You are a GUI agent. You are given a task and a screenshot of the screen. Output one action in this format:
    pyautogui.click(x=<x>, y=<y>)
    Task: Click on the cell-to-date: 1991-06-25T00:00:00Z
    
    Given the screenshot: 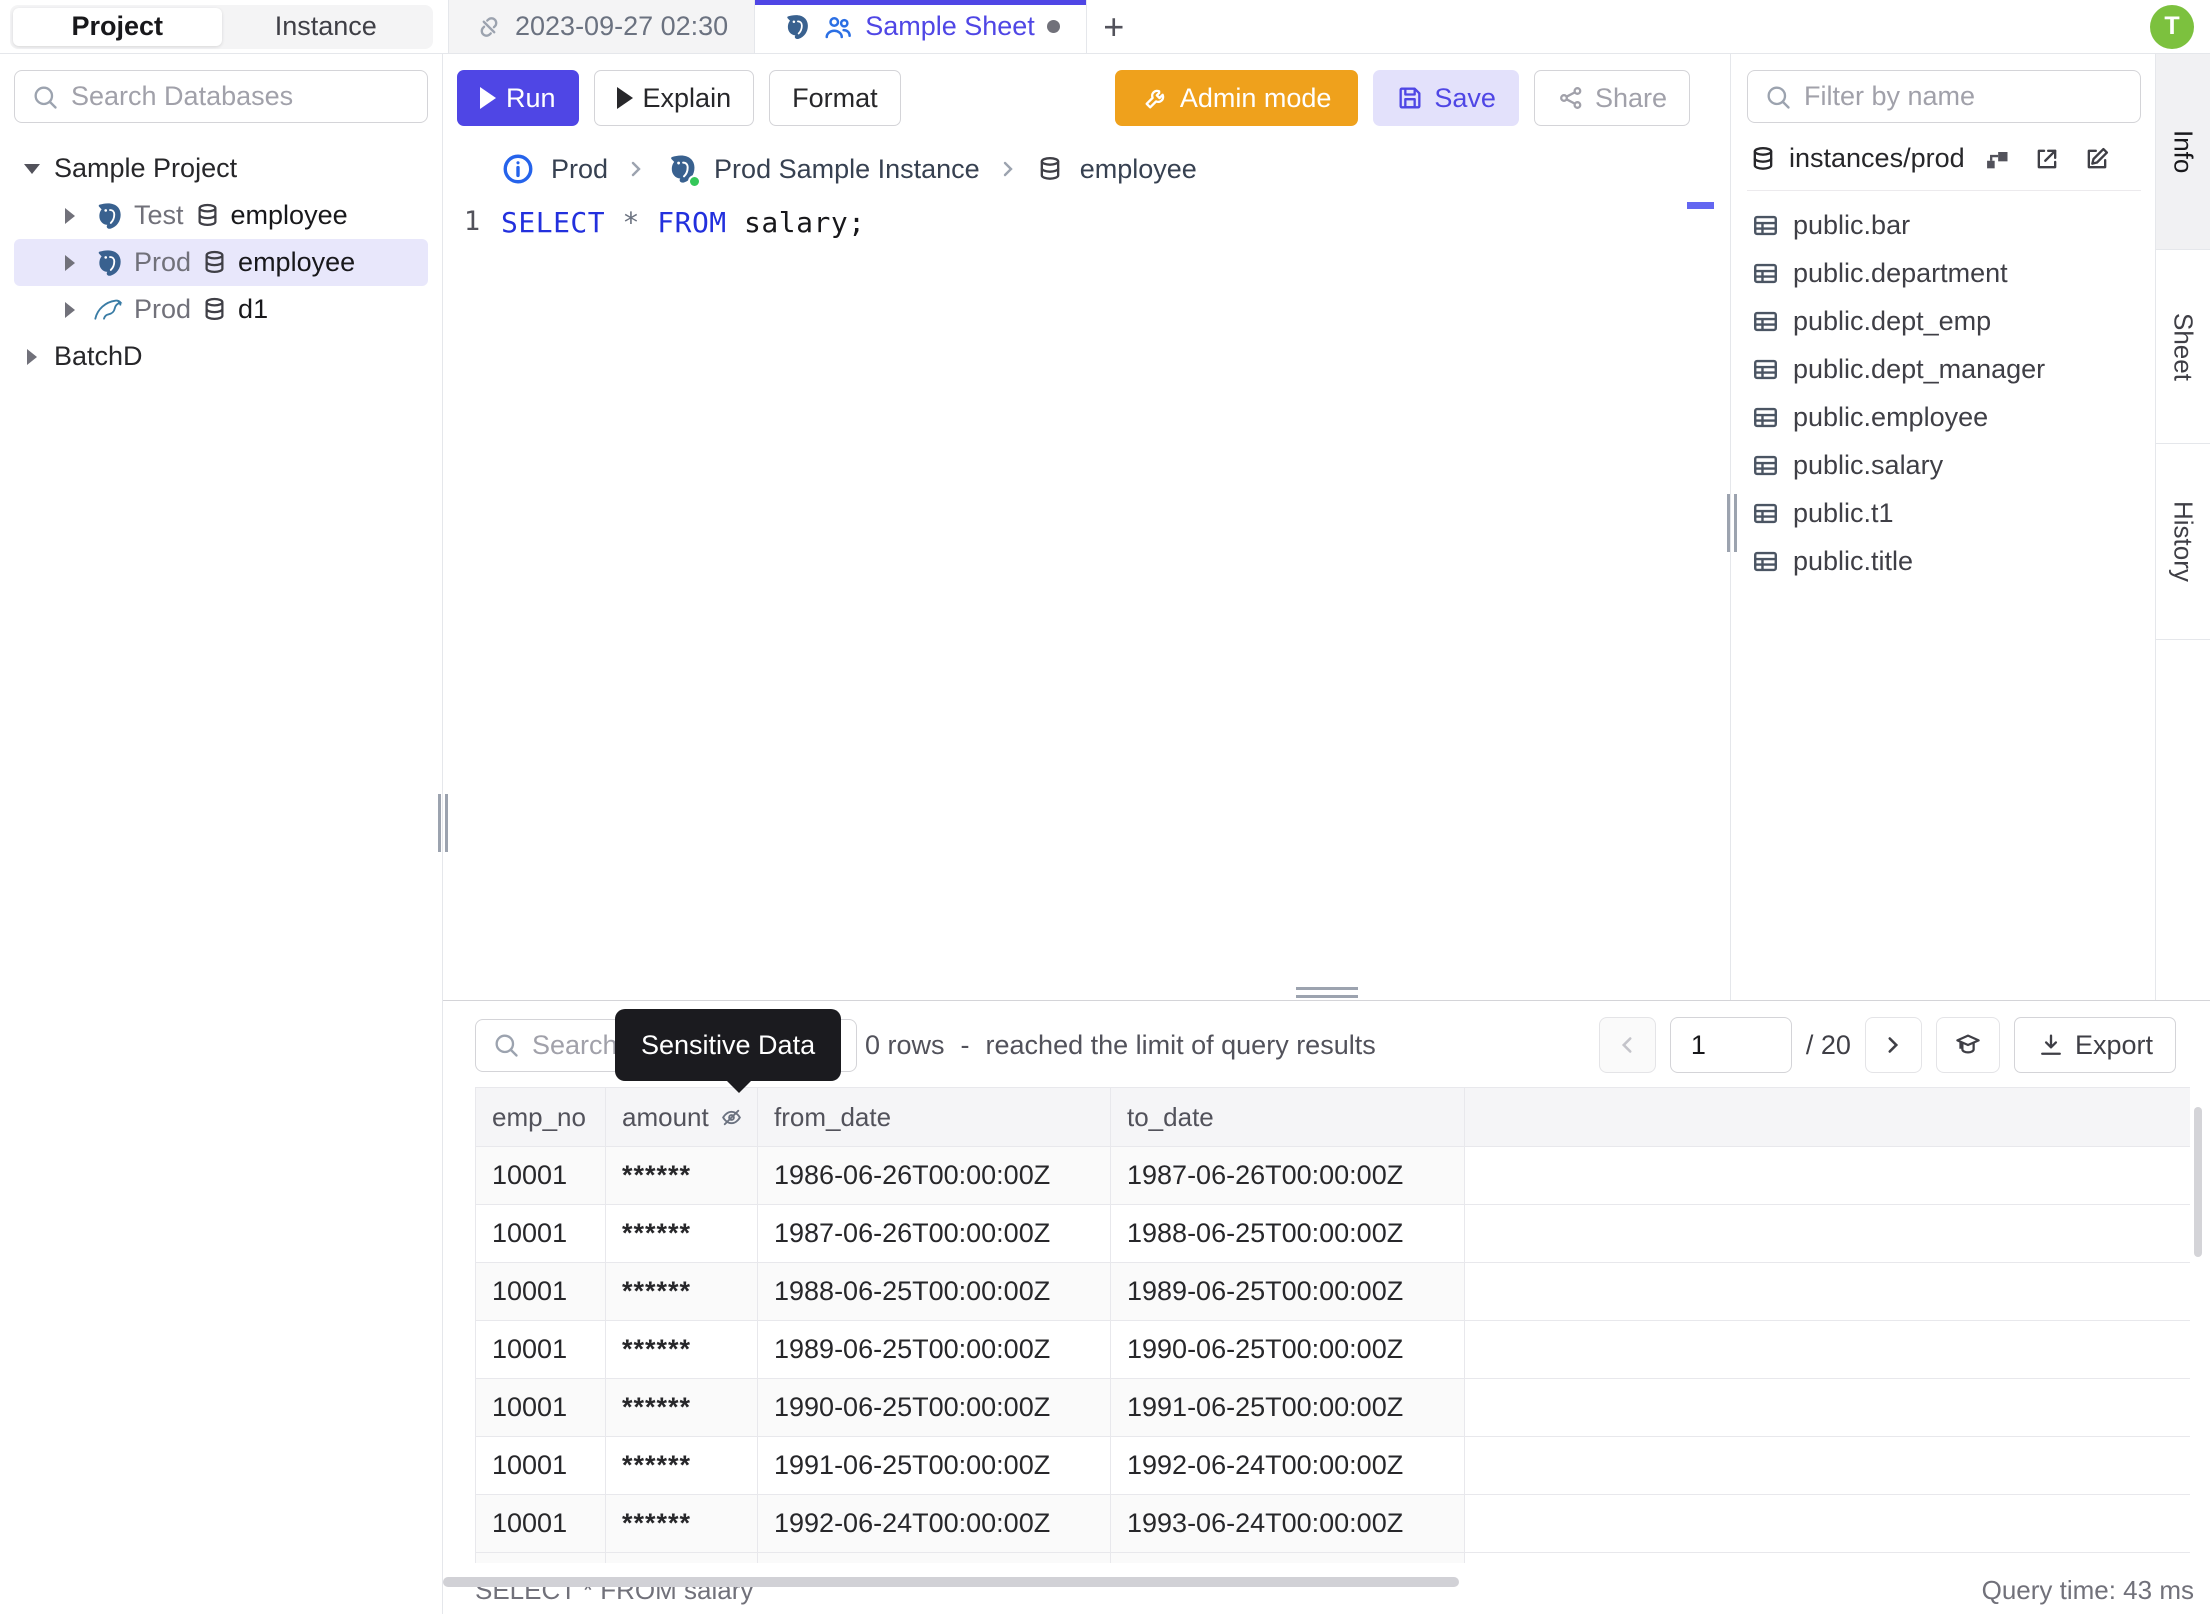 What is the action you would take?
    pyautogui.click(x=1288, y=1408)
    